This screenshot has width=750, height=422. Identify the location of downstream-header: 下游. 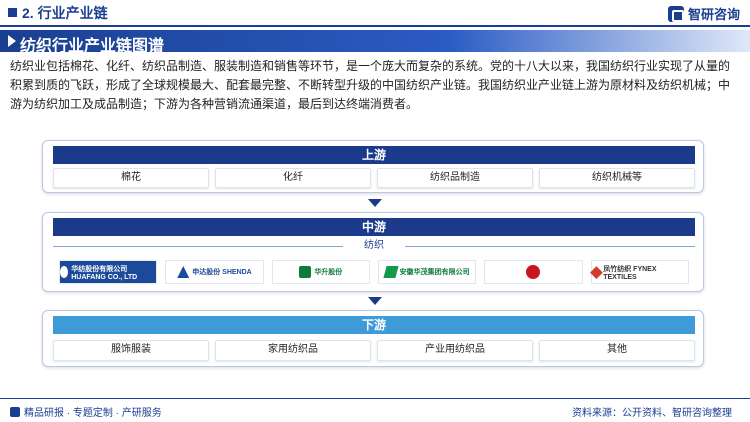
(374, 325).